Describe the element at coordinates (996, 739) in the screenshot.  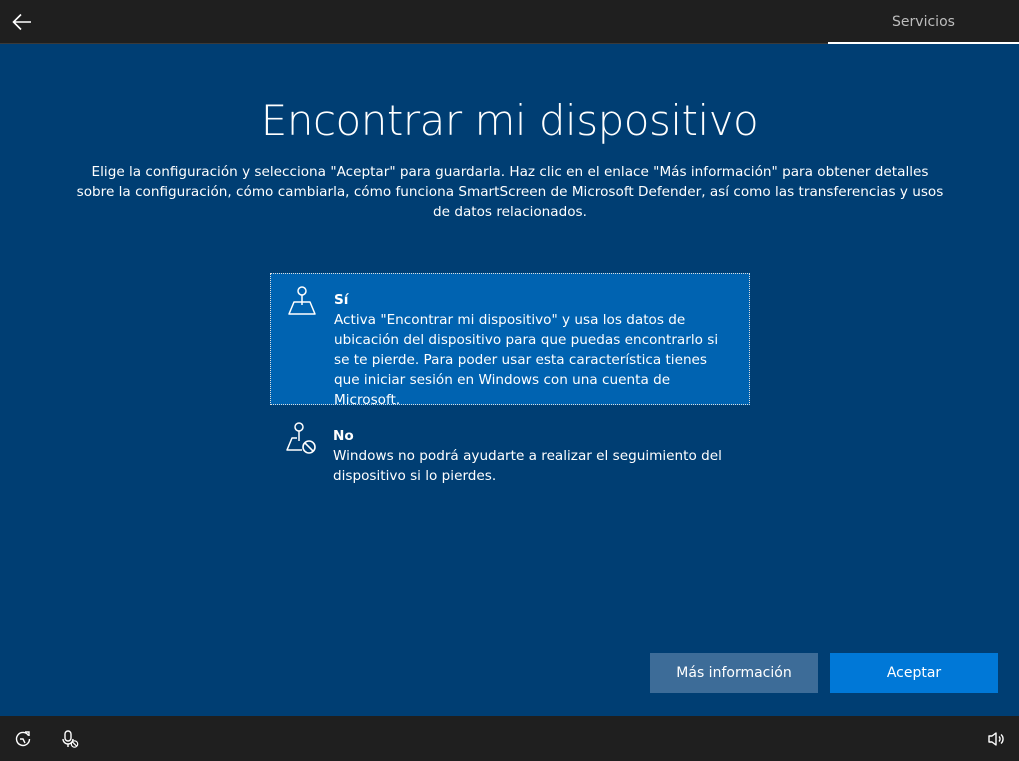
I see `volume-icon` at that location.